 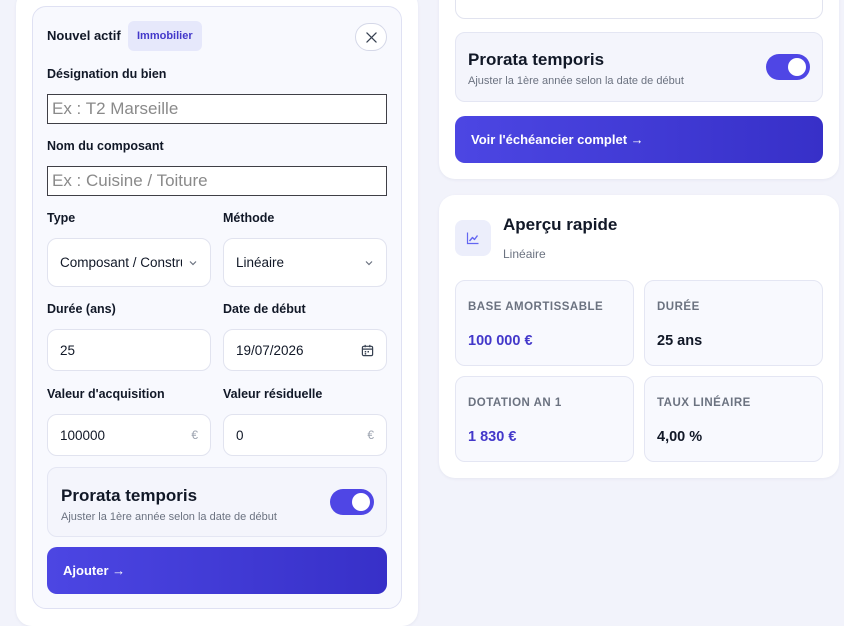 What do you see at coordinates (678, 307) in the screenshot?
I see `stat-label: DURÉE` at bounding box center [678, 307].